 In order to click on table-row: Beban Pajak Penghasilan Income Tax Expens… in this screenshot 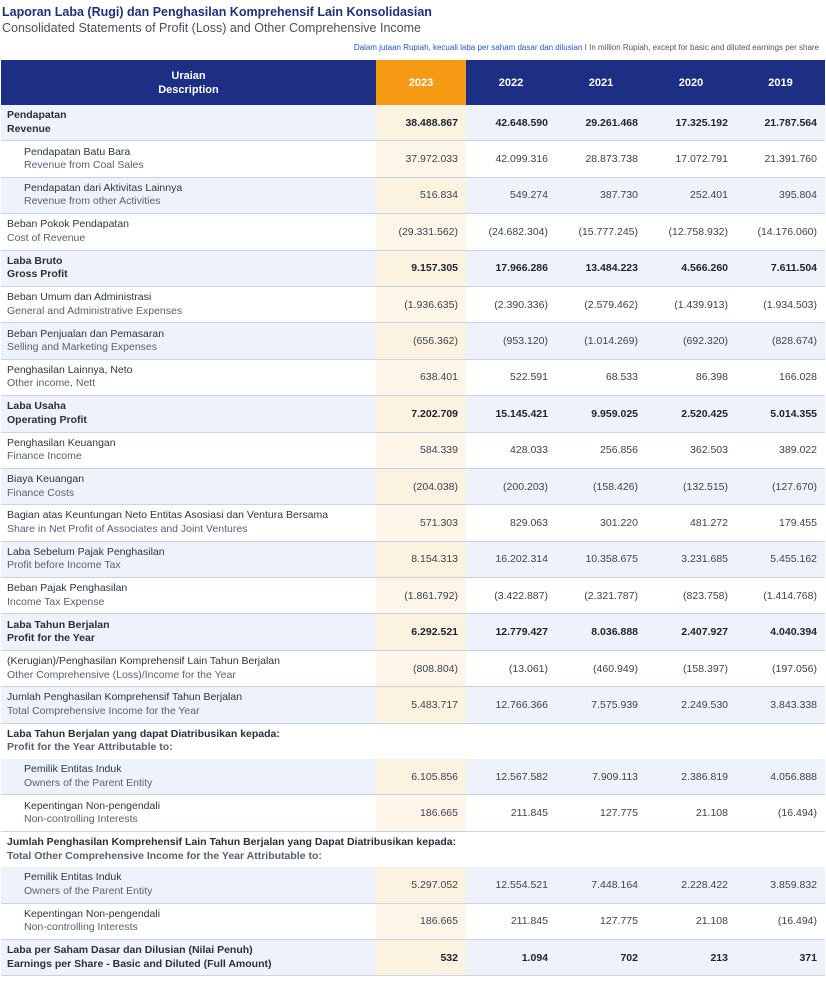, I will do `click(413, 596)`.